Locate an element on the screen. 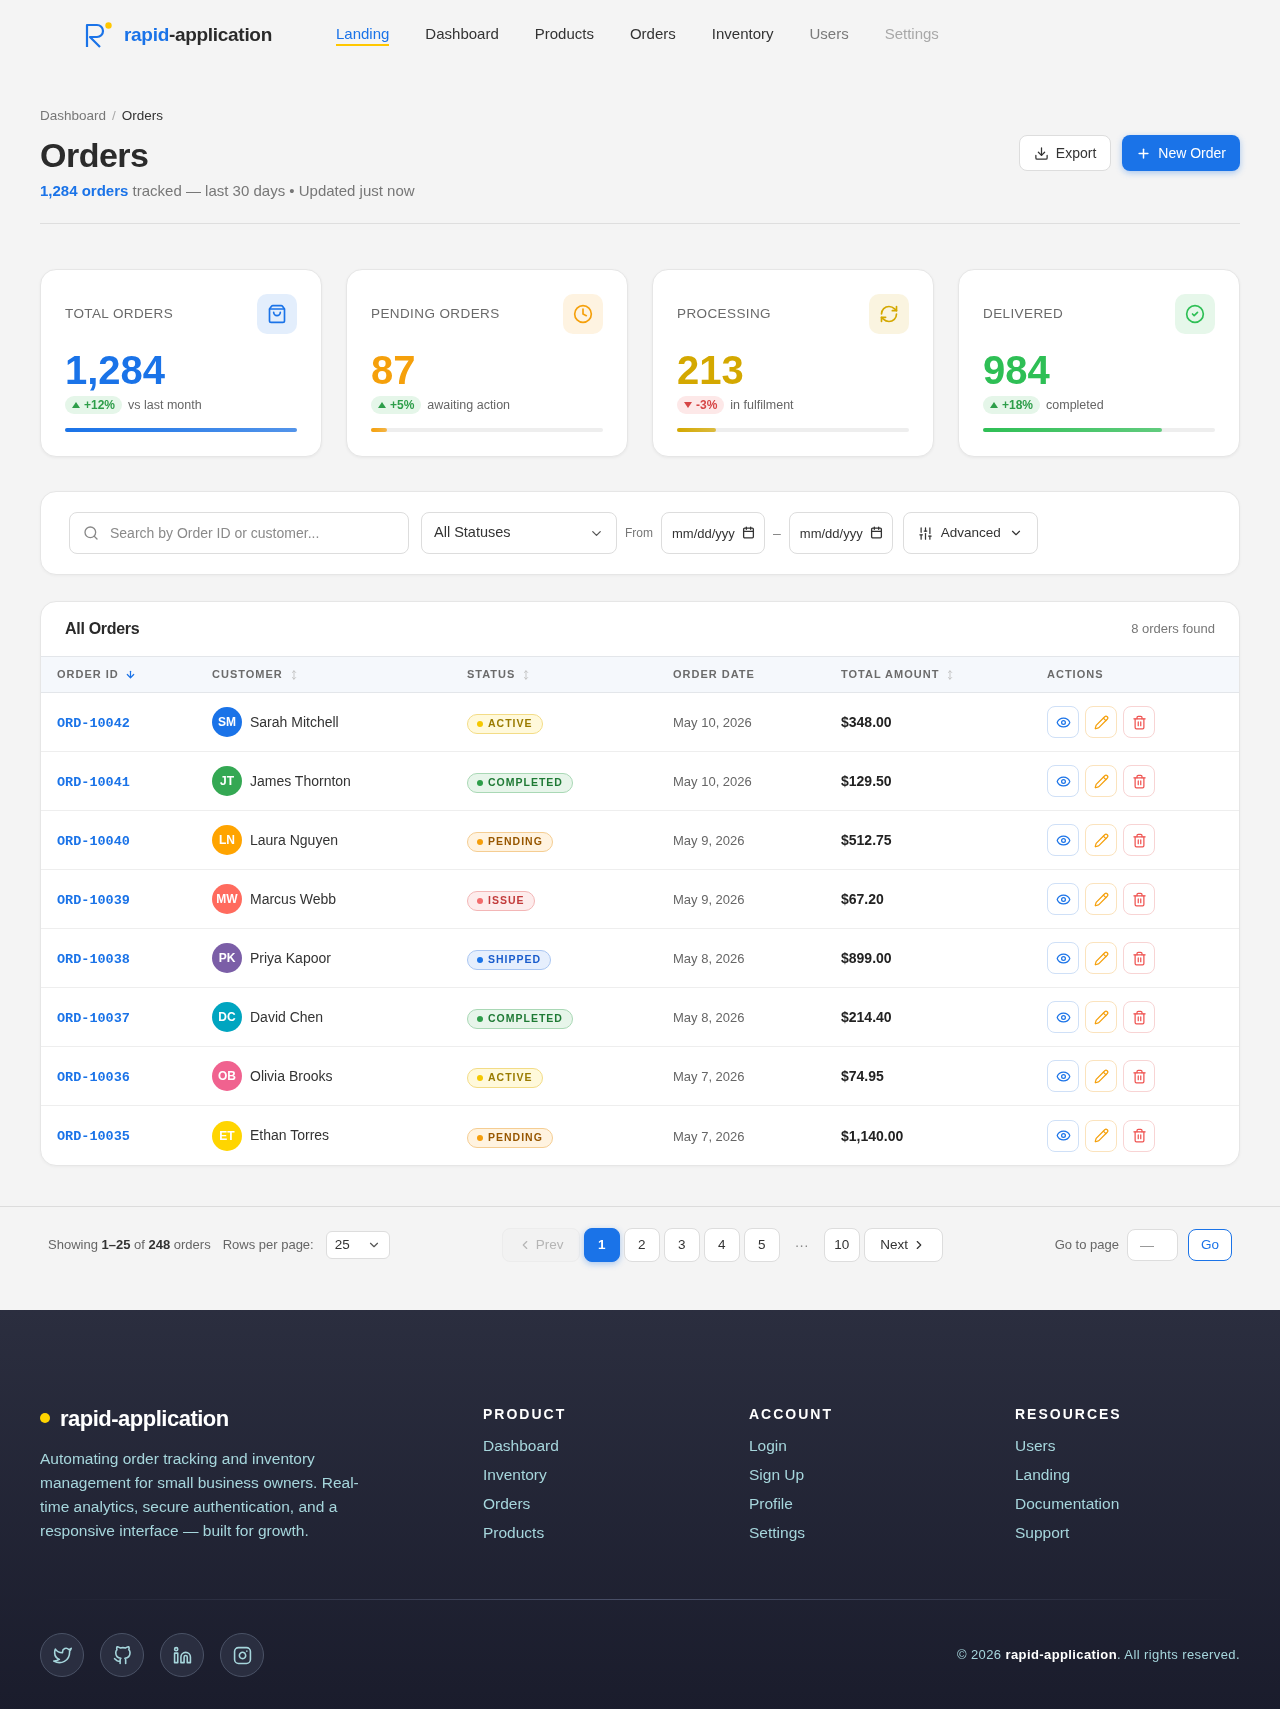 The image size is (1280, 1709). column-header: TOTAL AMOUNT is located at coordinates (898, 674).